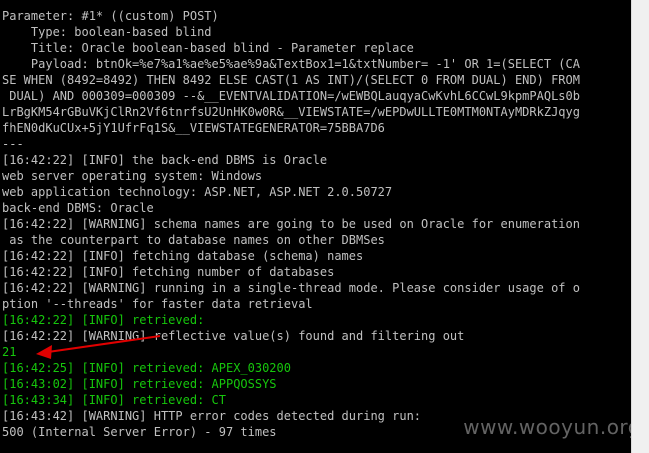  I want to click on terminal-line: [16:42:22] [INFO] retrieved:, so click(103, 320).